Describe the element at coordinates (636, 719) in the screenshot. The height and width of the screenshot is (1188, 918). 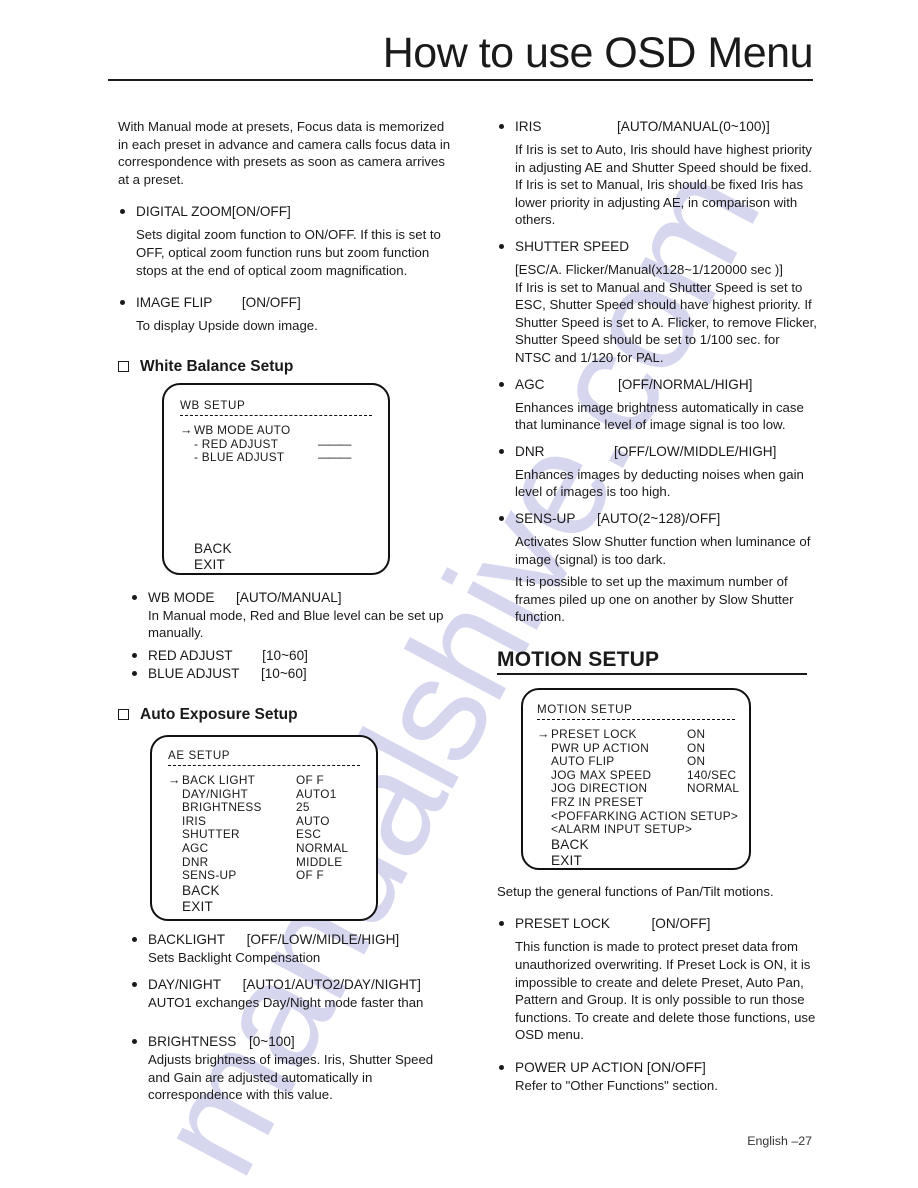
I see `motion-setup-divider` at that location.